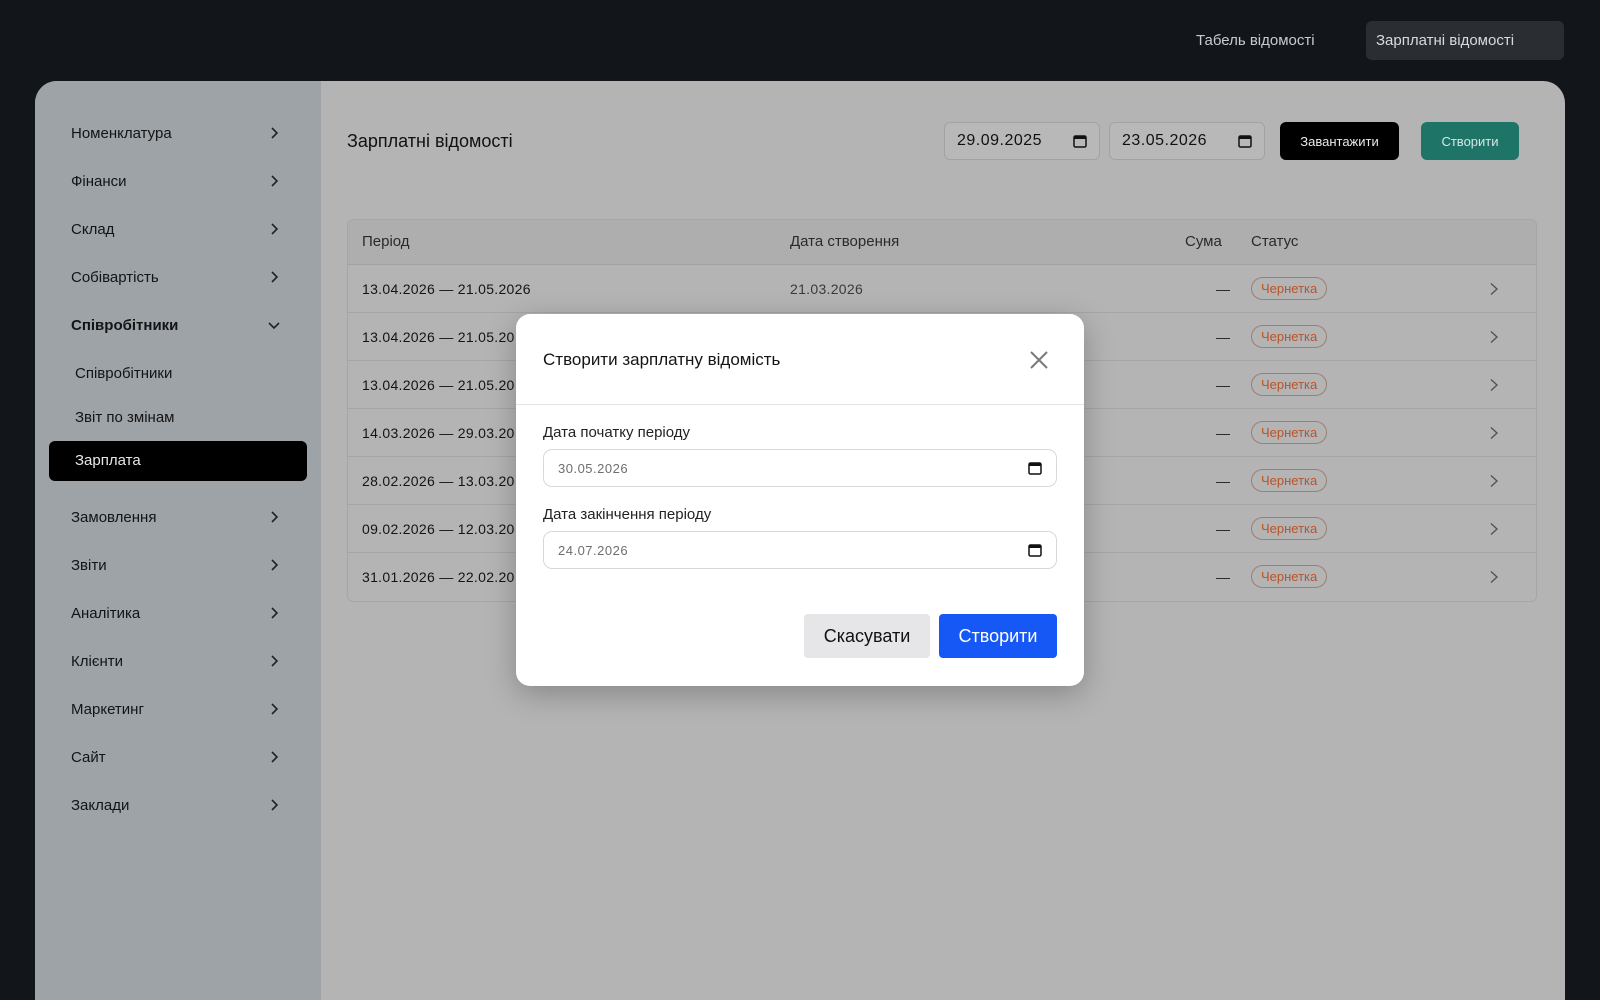 The height and width of the screenshot is (1000, 1600). I want to click on sidebar-item-label: Собівартість, so click(115, 277).